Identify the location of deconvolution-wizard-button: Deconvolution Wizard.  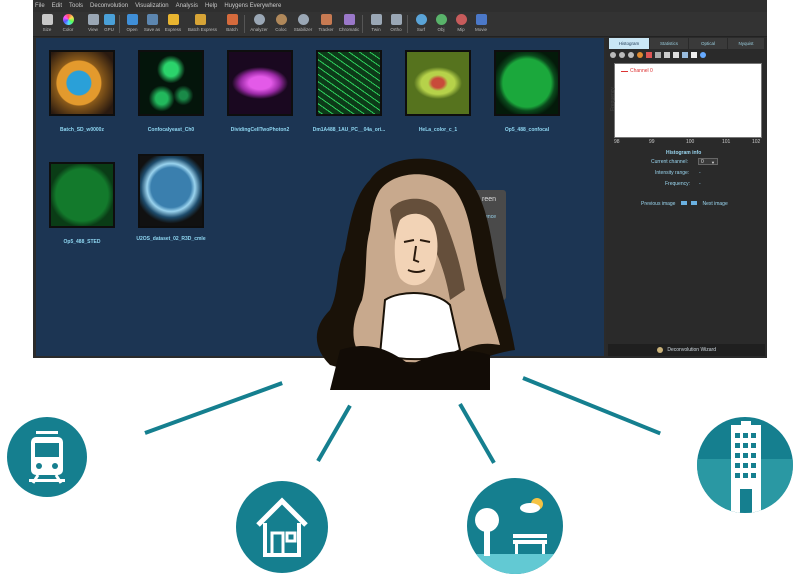
(686, 350).